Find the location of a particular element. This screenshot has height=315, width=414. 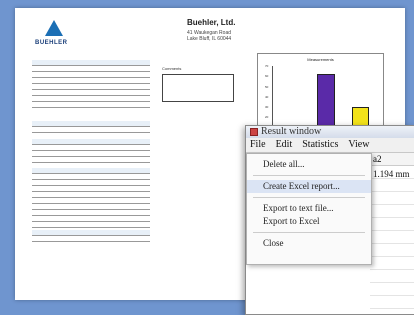

column-header: a2 is located at coordinates (392, 159).